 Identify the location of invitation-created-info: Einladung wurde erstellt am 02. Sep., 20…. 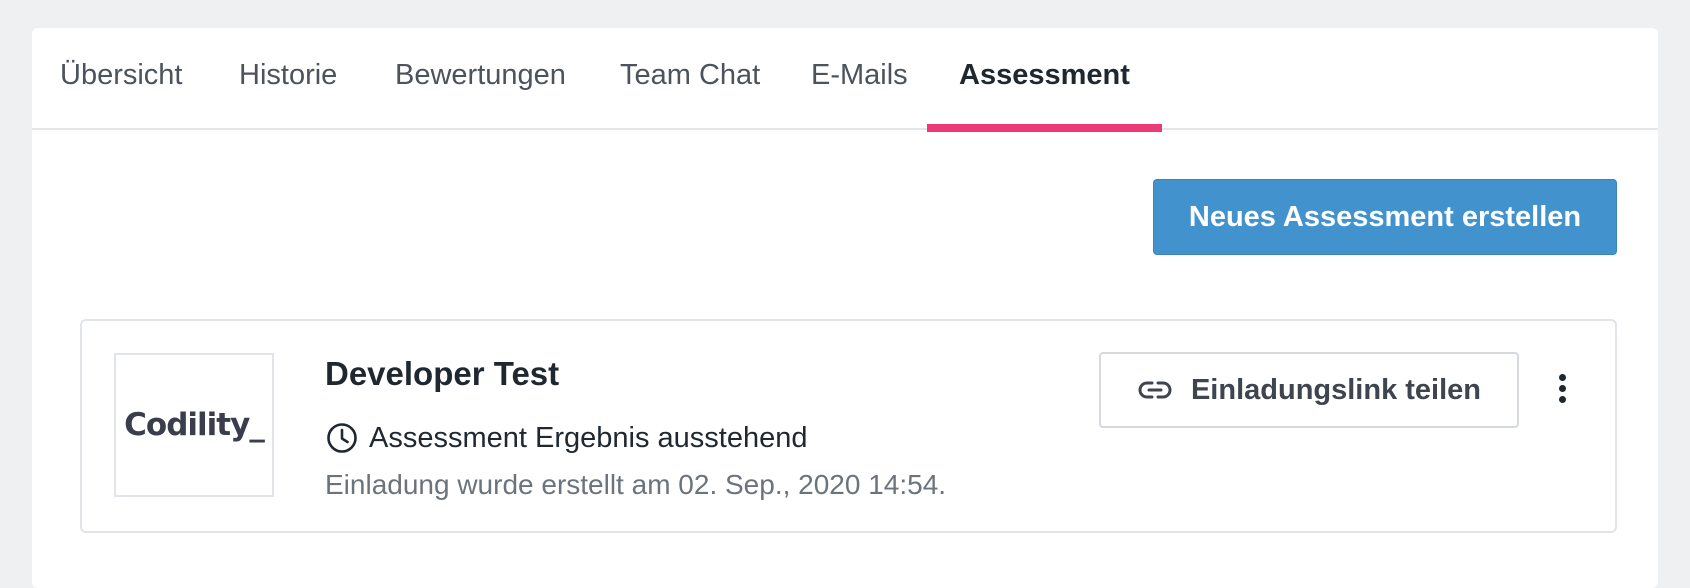
(636, 484).